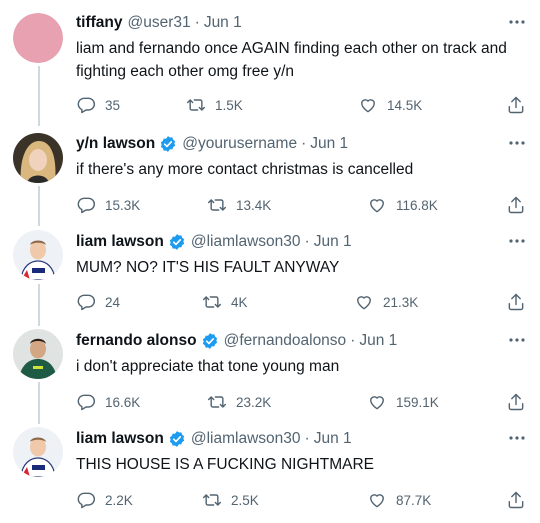  I want to click on username-handle: @user31, so click(159, 23).